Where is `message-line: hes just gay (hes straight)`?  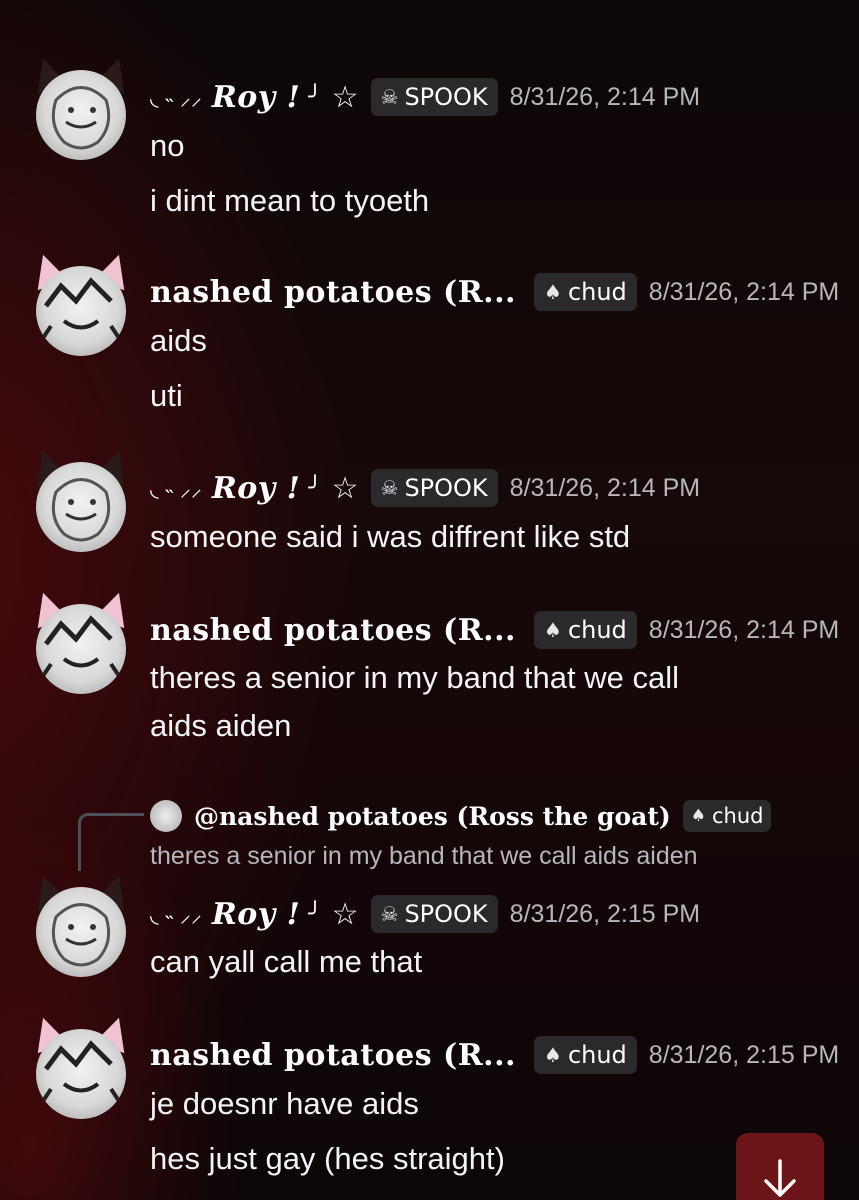 message-line: hes just gay (hes straight) is located at coordinates (327, 1158).